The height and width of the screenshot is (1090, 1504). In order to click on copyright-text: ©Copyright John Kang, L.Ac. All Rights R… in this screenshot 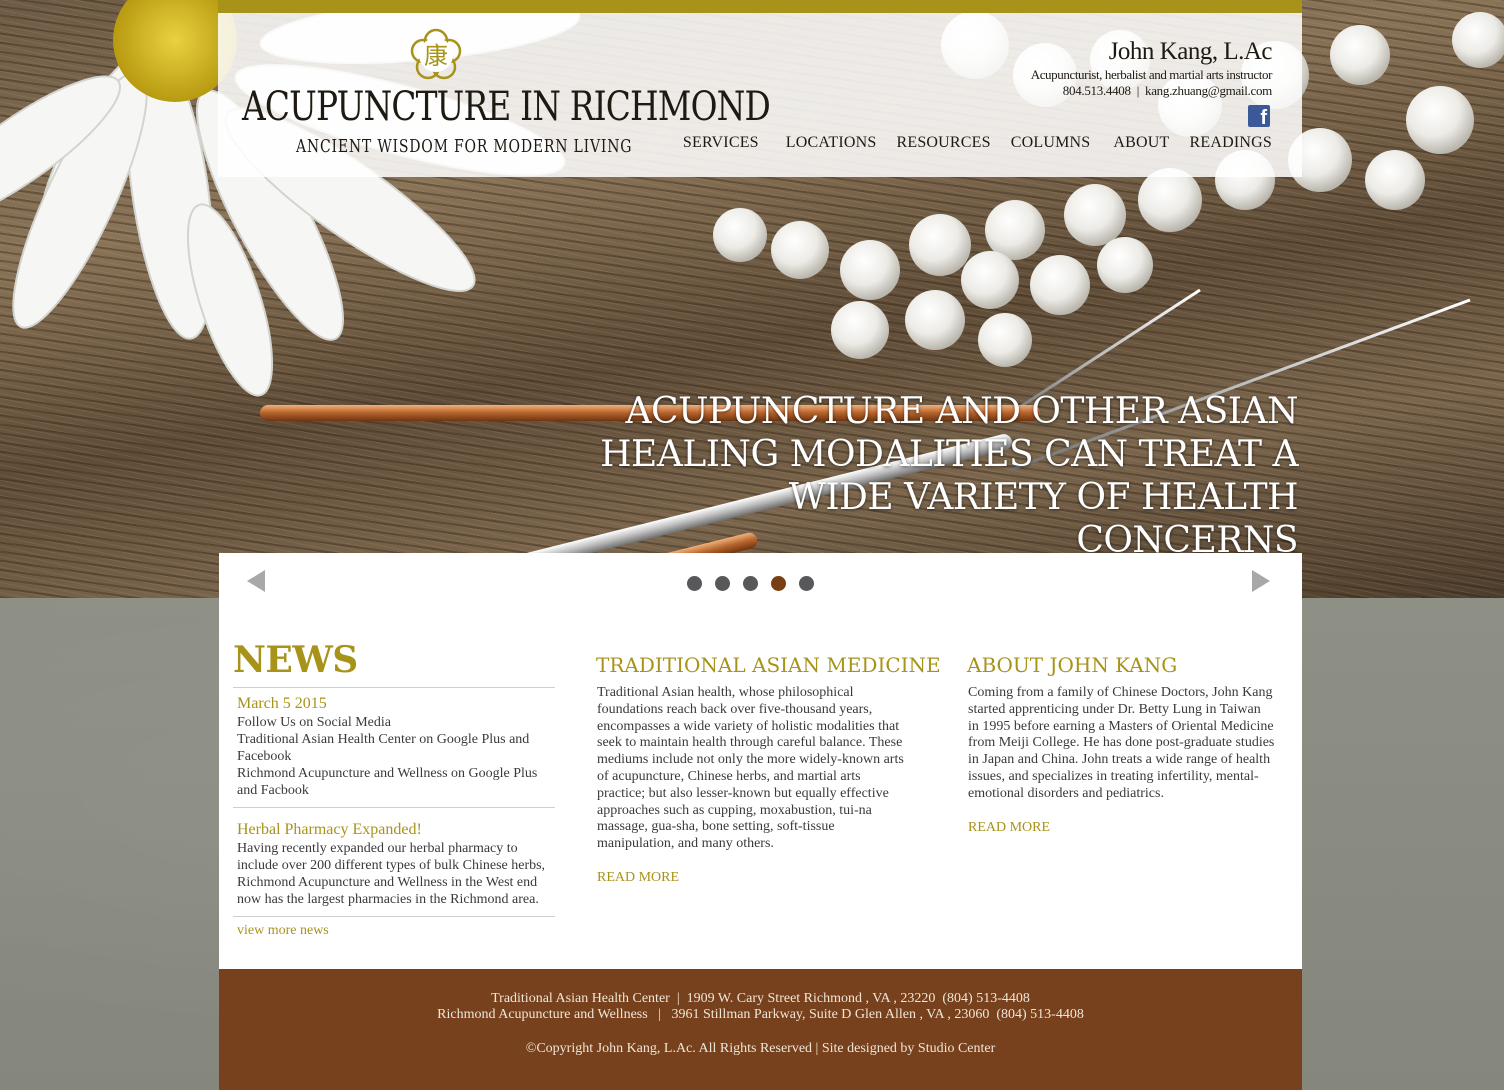, I will do `click(669, 1048)`.